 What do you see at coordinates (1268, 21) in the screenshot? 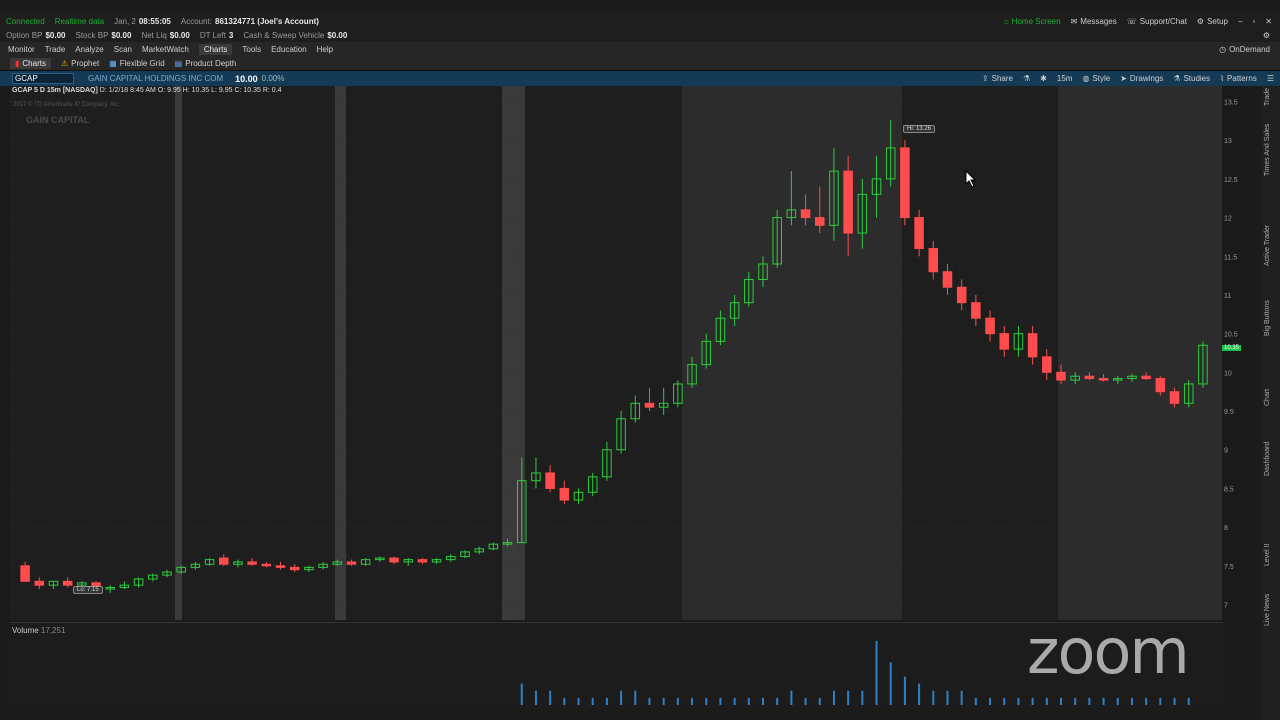
I see `close-button: ✕` at bounding box center [1268, 21].